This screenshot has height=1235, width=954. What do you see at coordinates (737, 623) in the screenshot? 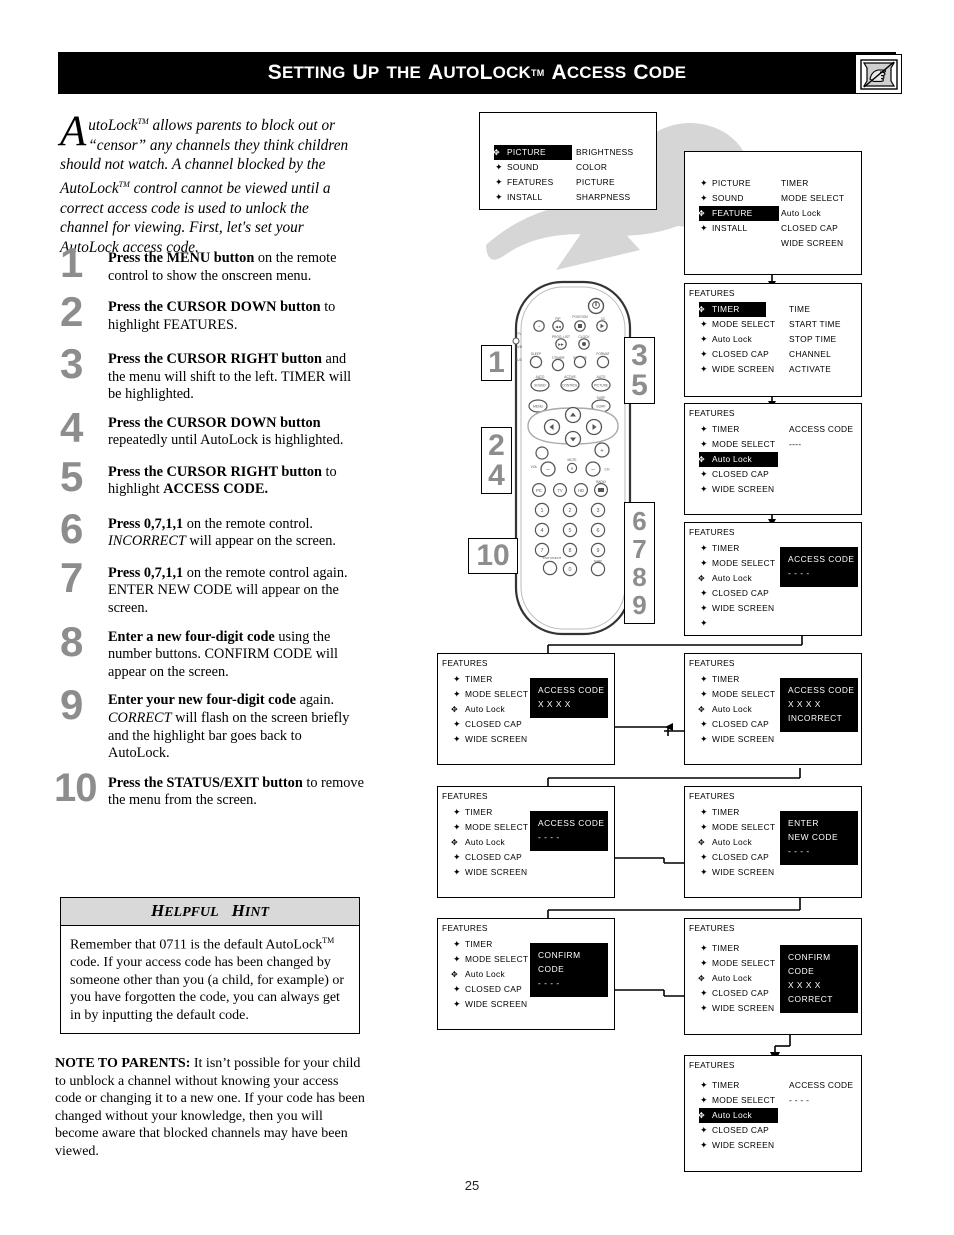
I see `osd-item-extra: ✦` at bounding box center [737, 623].